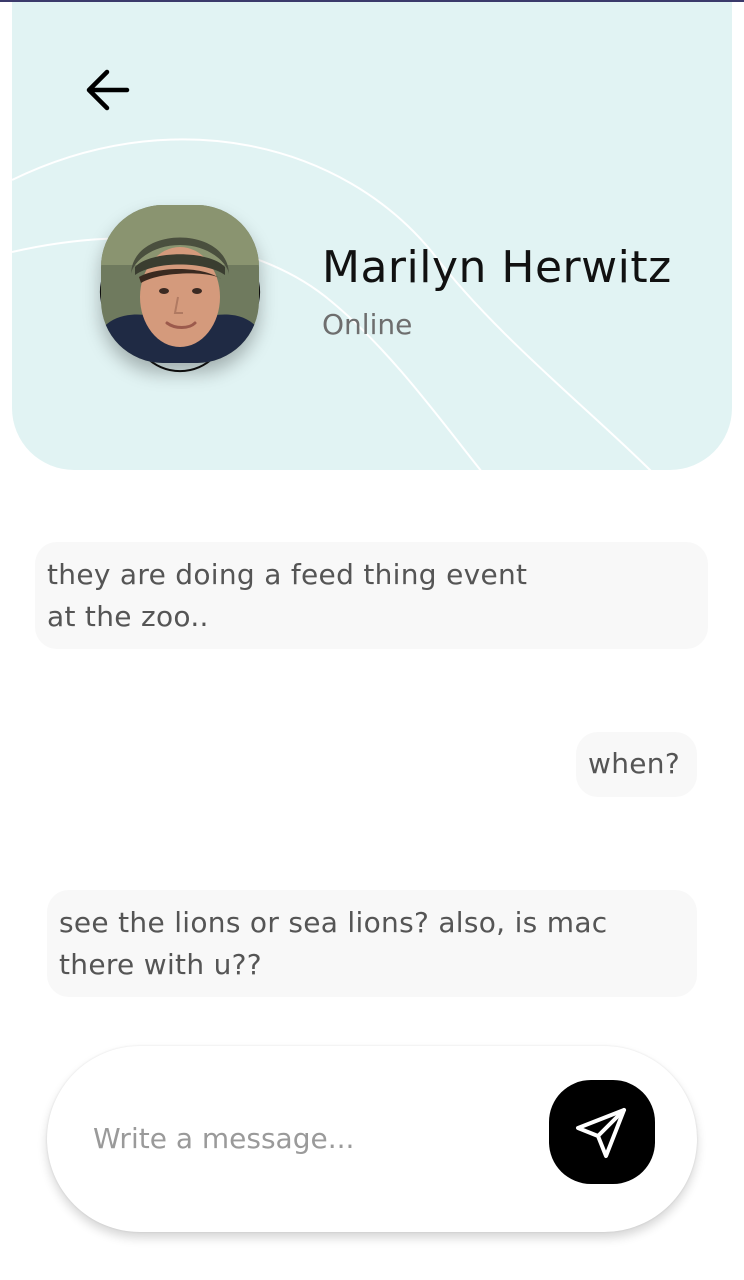  I want to click on message-text: when?, so click(634, 763).